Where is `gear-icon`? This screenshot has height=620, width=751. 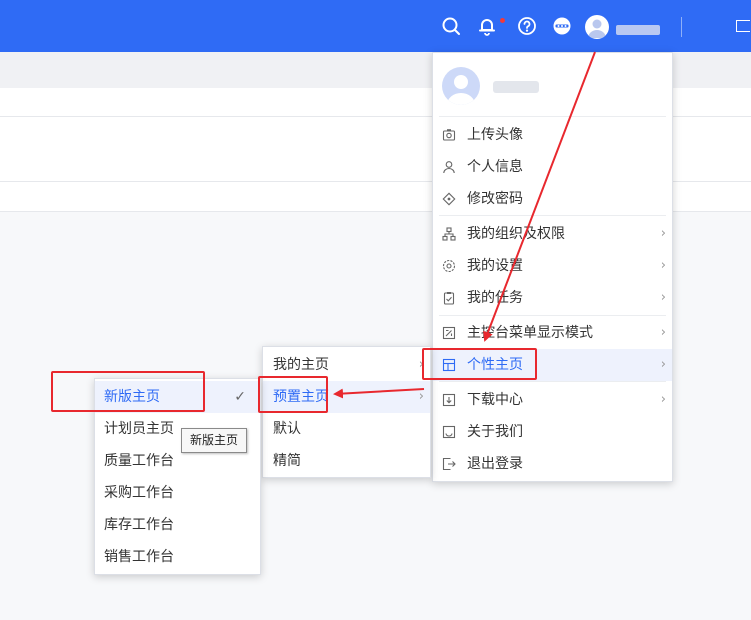 gear-icon is located at coordinates (449, 266).